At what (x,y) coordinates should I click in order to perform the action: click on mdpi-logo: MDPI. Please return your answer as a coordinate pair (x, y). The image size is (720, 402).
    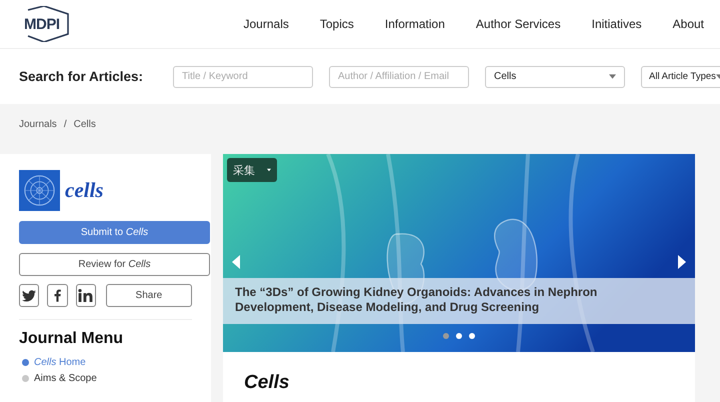
    Looking at the image, I should click on (44, 24).